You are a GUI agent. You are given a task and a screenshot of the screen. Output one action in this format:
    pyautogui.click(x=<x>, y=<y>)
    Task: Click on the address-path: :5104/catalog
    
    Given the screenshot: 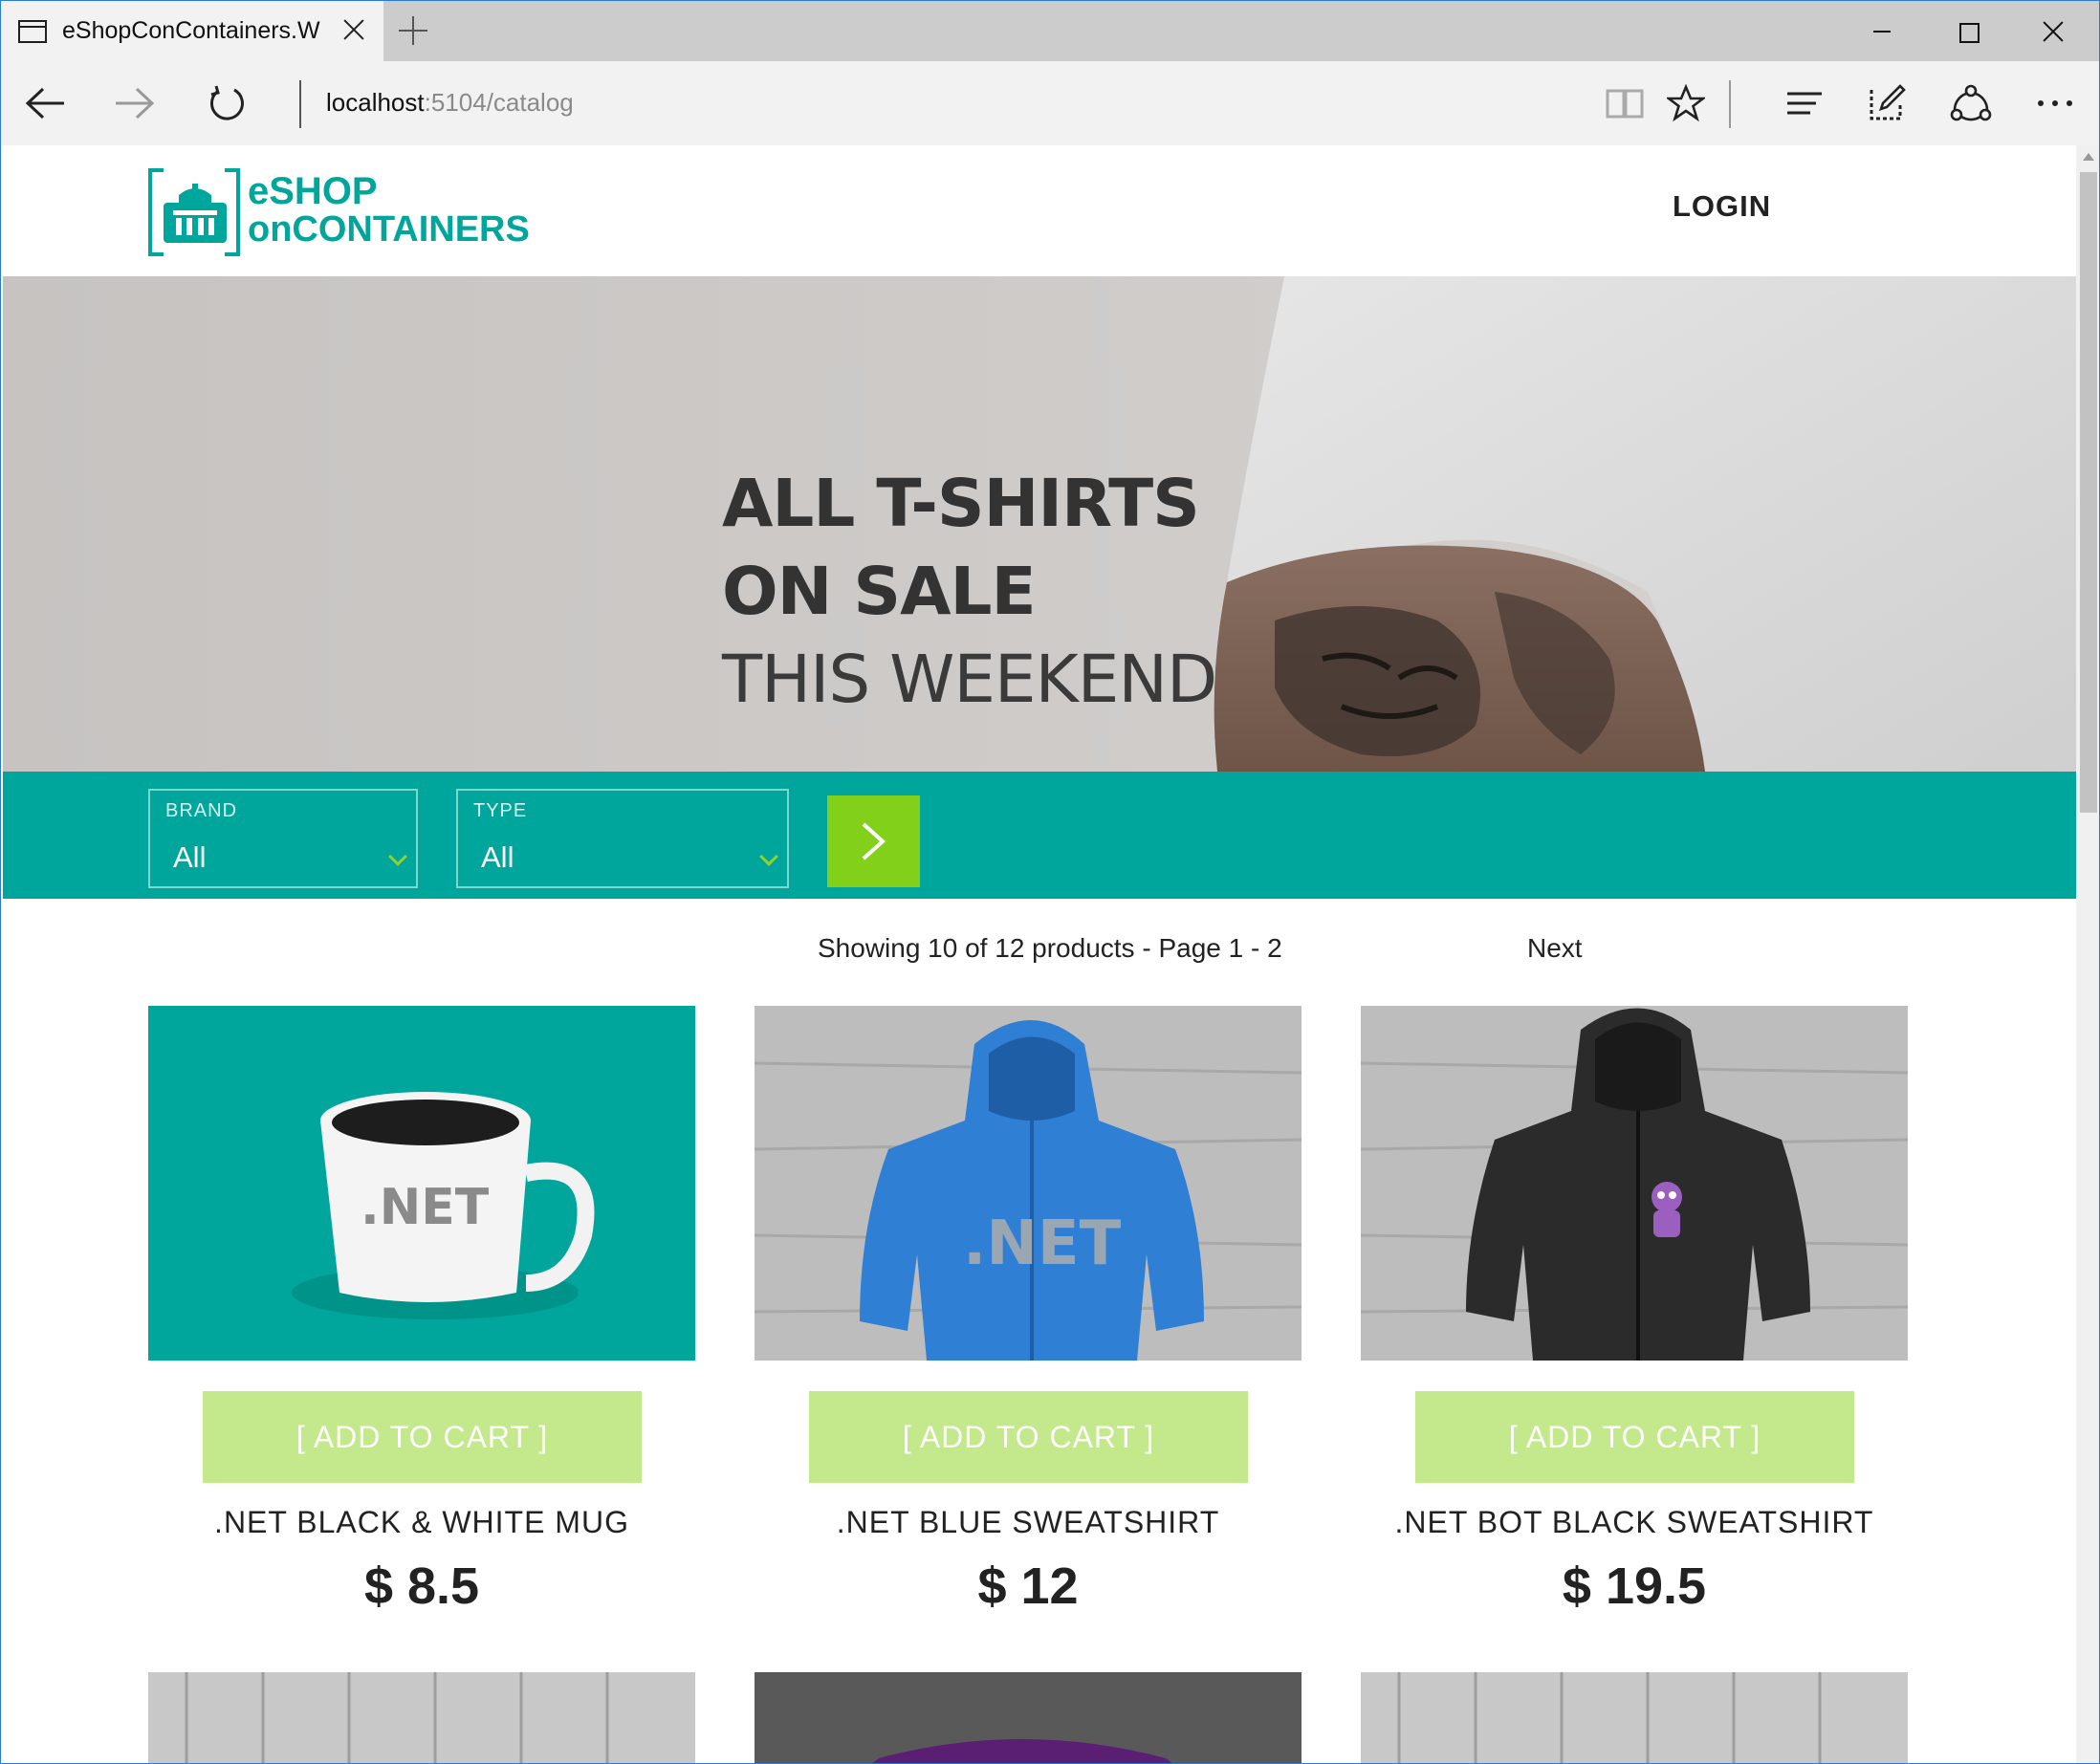 What is the action you would take?
    pyautogui.click(x=499, y=102)
    